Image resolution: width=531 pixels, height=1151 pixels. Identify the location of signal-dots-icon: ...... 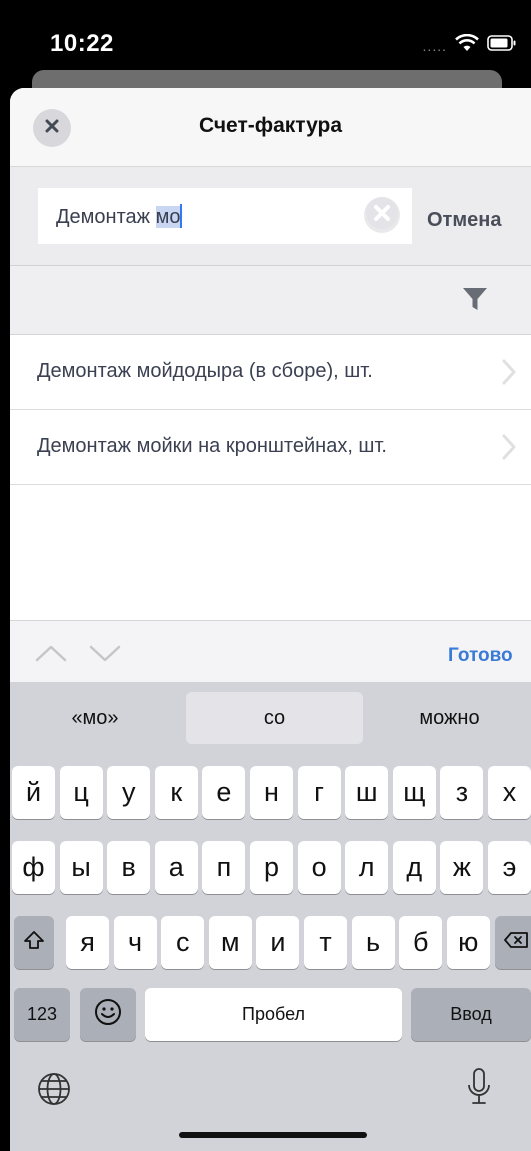
(434, 45).